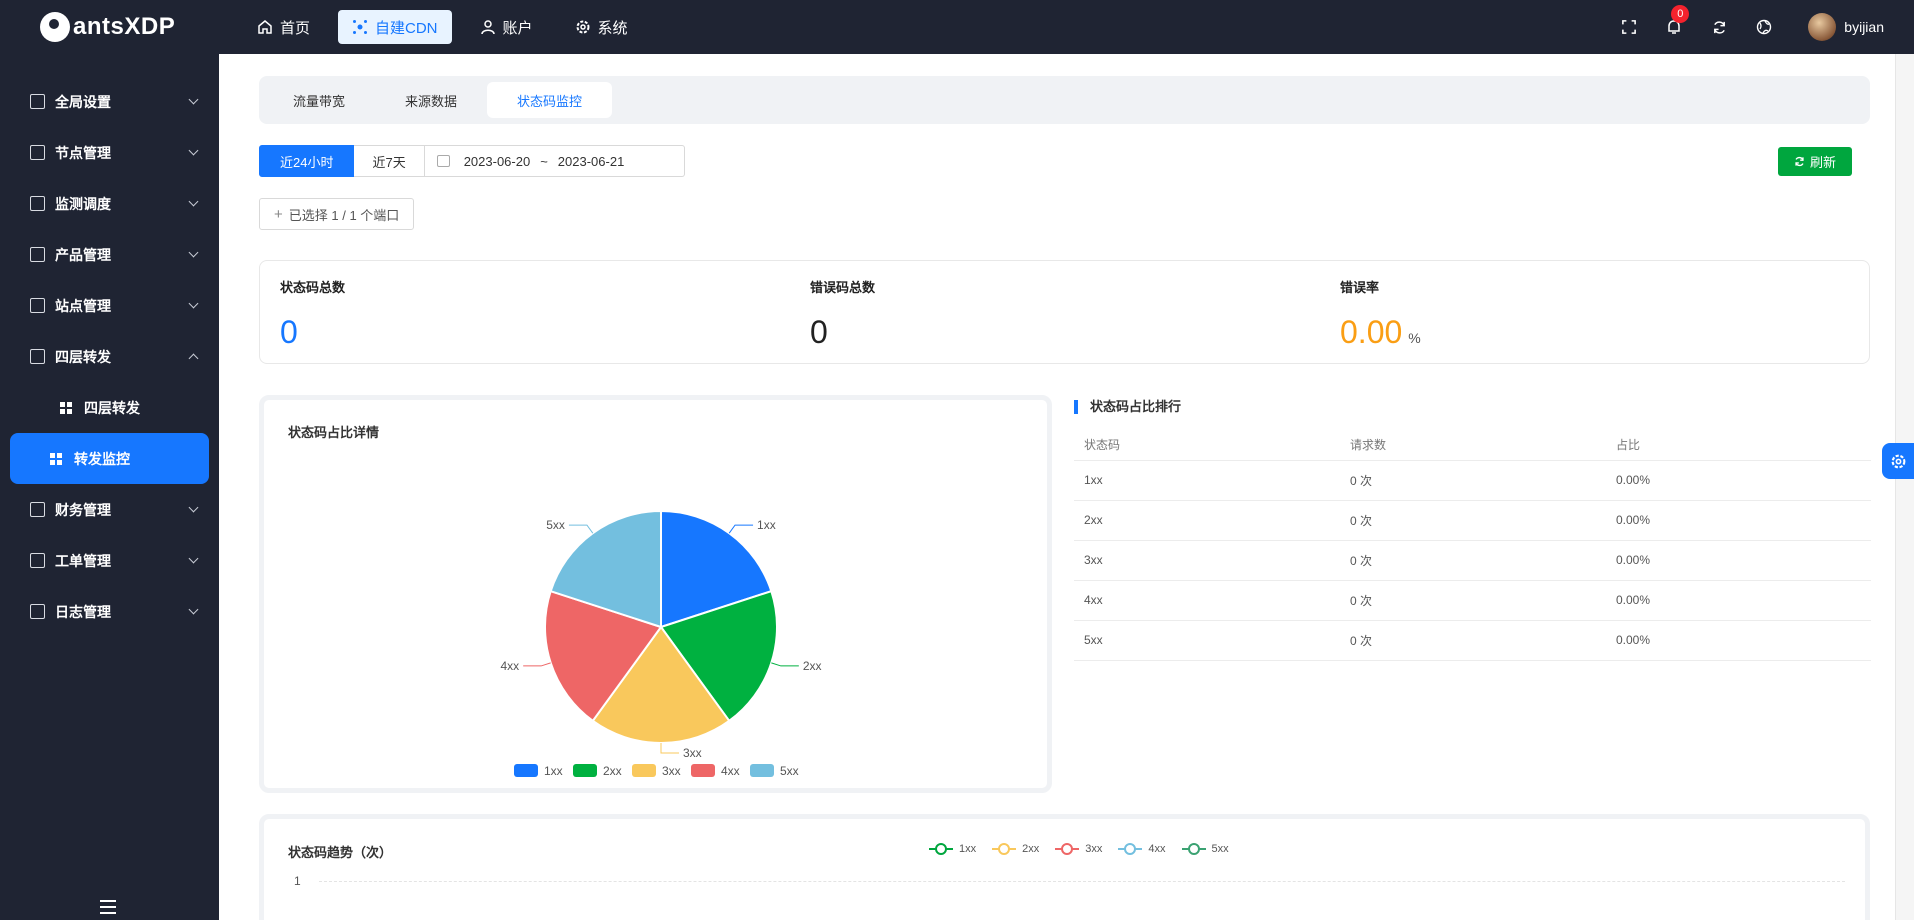 The width and height of the screenshot is (1914, 920). Describe the element at coordinates (952, 849) in the screenshot. I see `legend-item-1xx: 1xx` at that location.